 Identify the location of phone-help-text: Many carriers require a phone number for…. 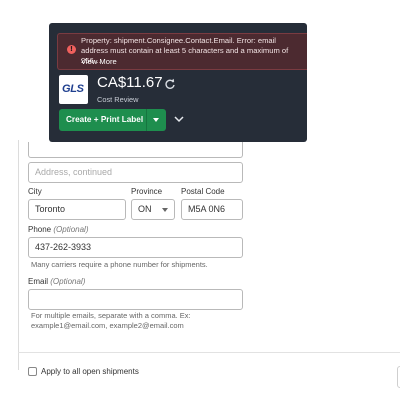
(119, 264).